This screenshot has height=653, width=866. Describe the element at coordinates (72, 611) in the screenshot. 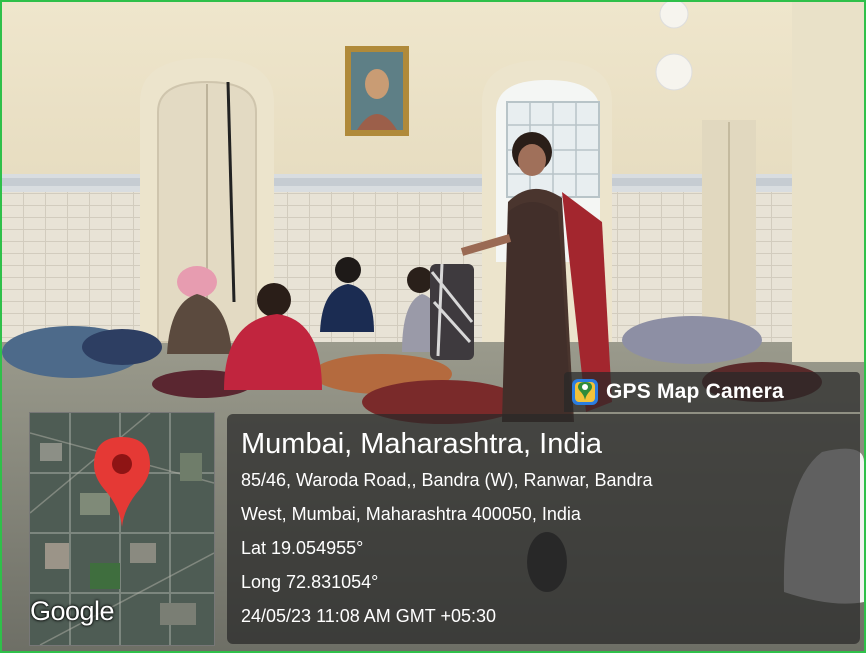

I see `google-watermark: Google` at that location.